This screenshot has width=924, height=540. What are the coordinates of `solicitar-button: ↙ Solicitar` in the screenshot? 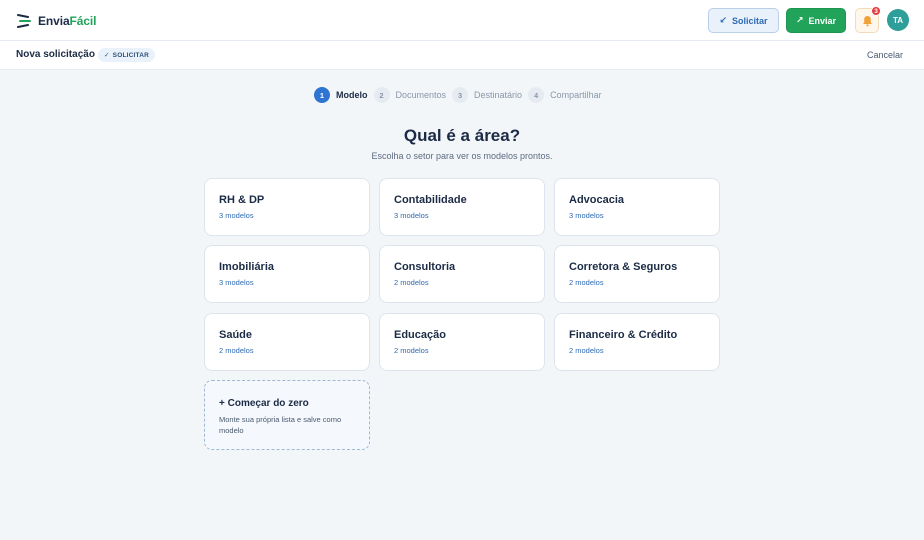 It's located at (743, 20).